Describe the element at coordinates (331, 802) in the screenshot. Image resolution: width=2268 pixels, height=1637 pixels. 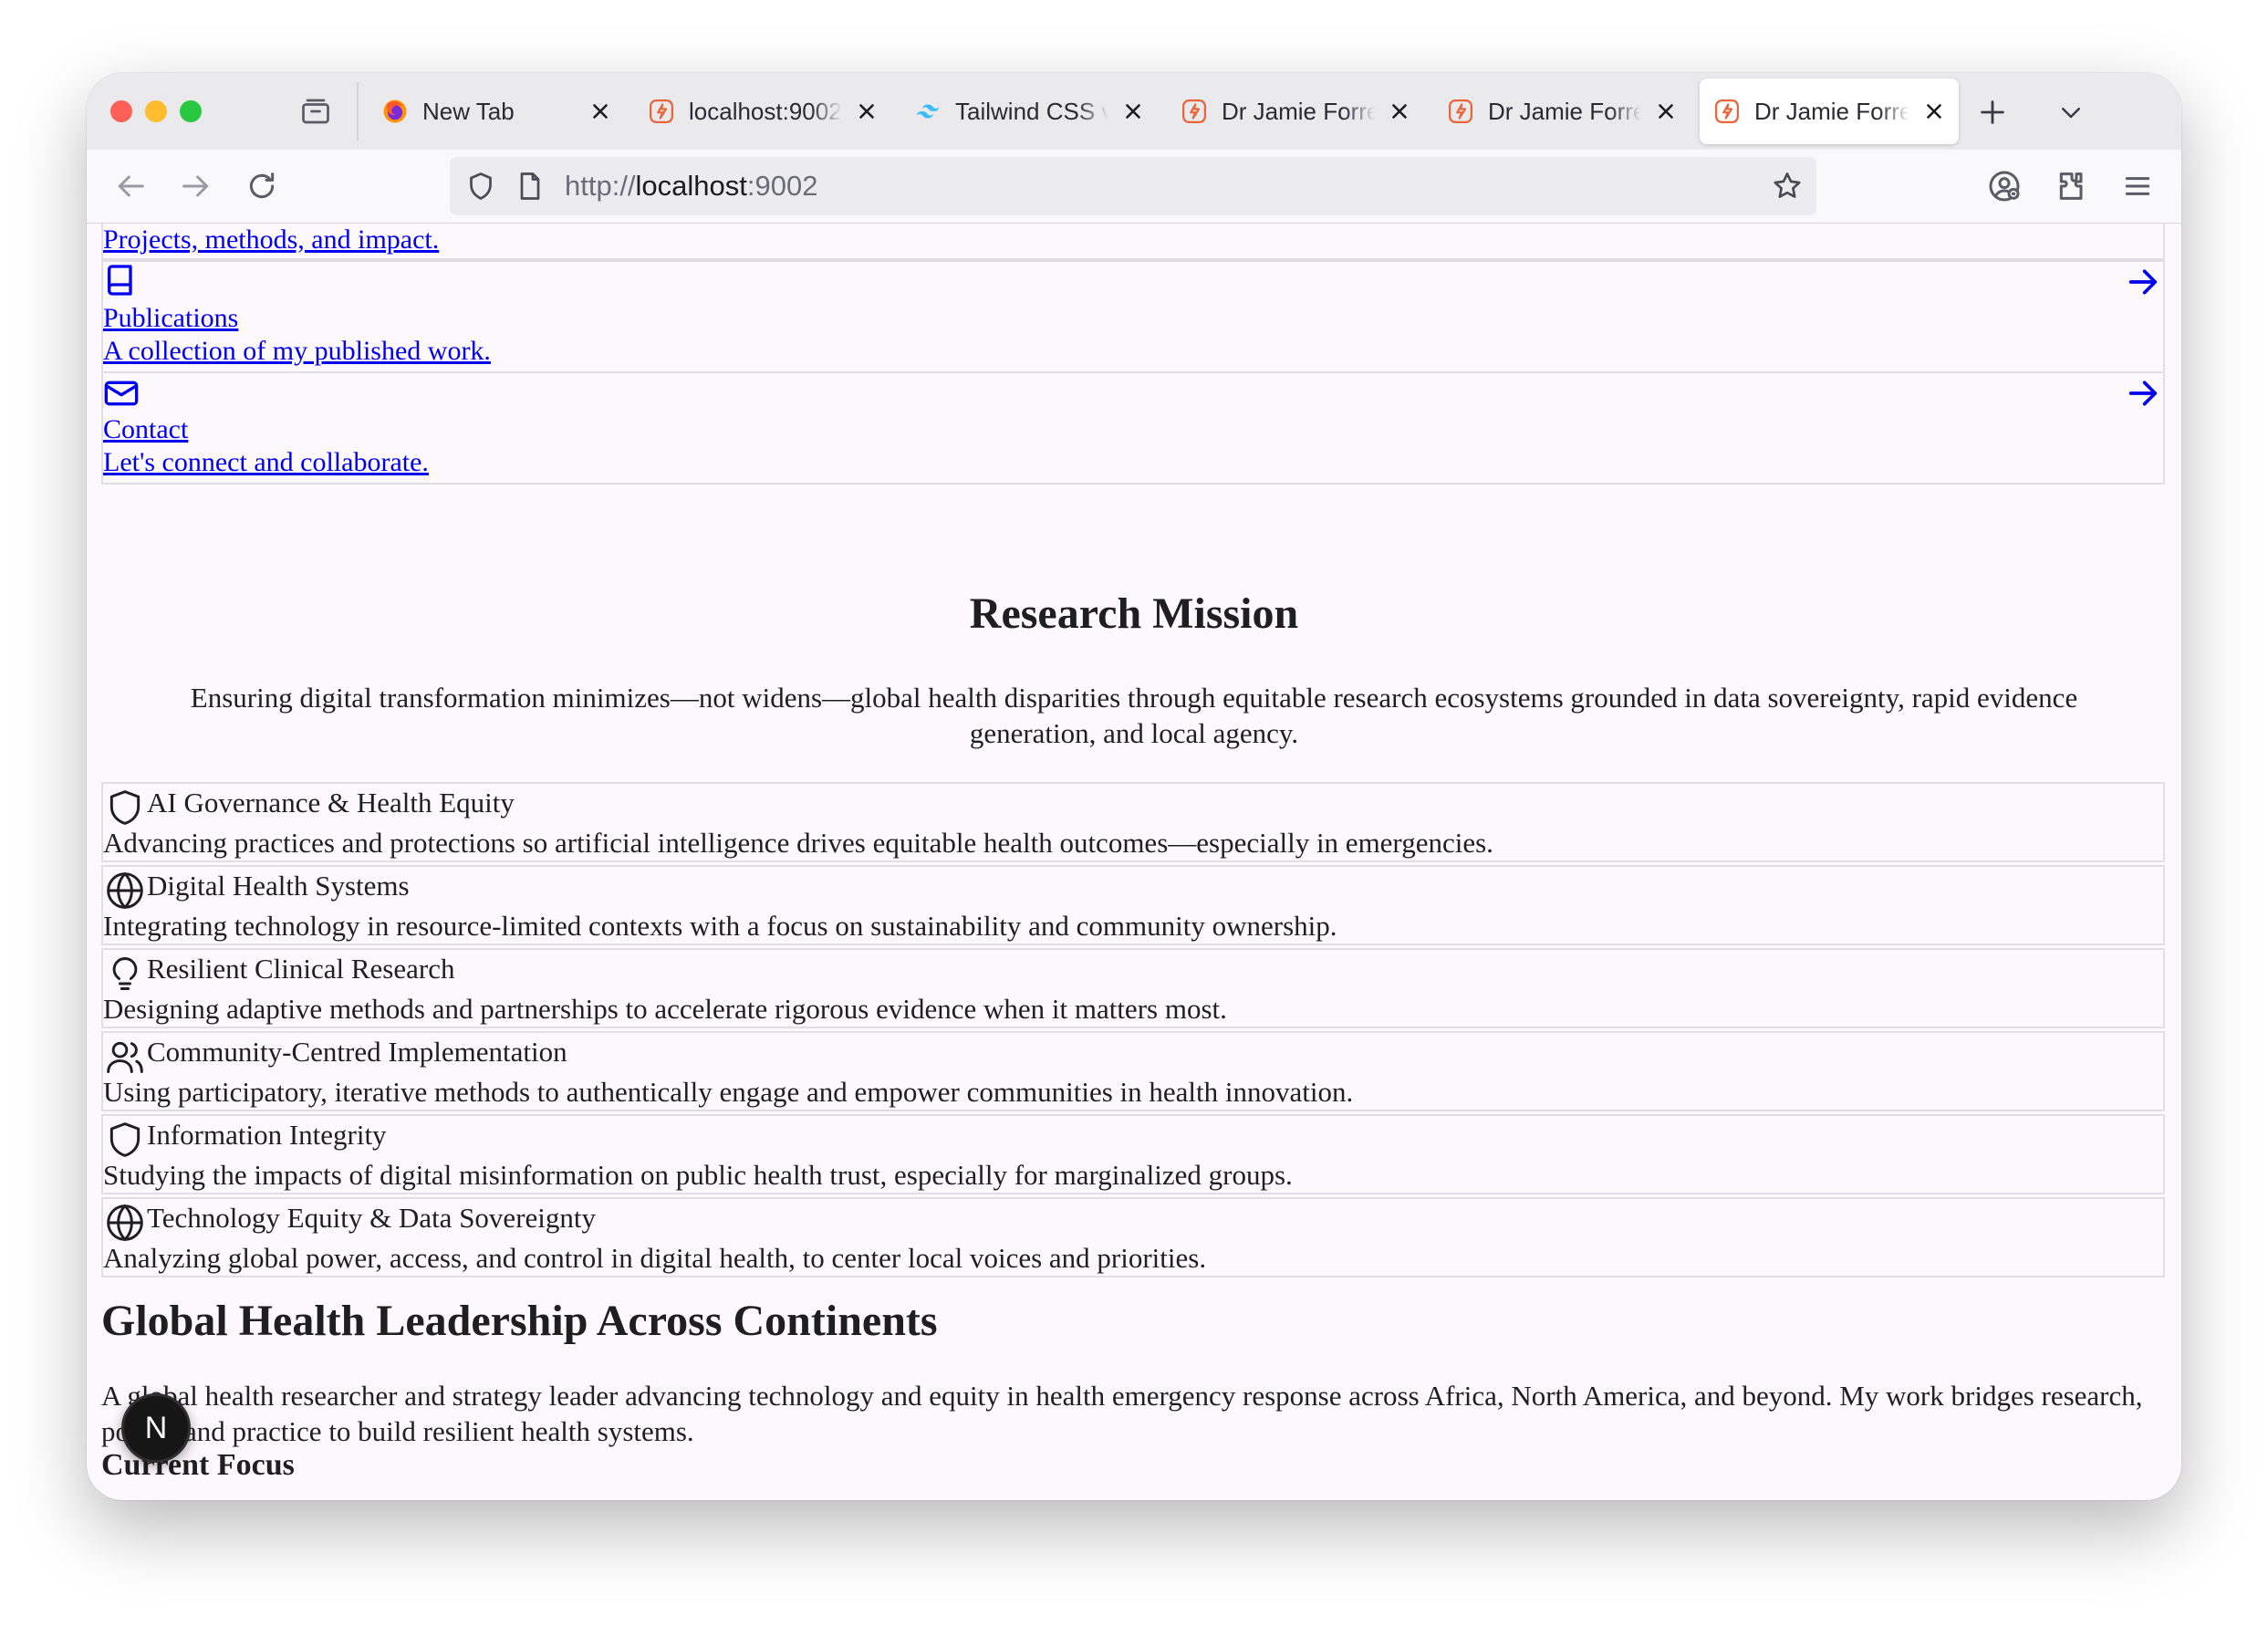
I see `focus-area-title: AI Governance & Health Equity` at that location.